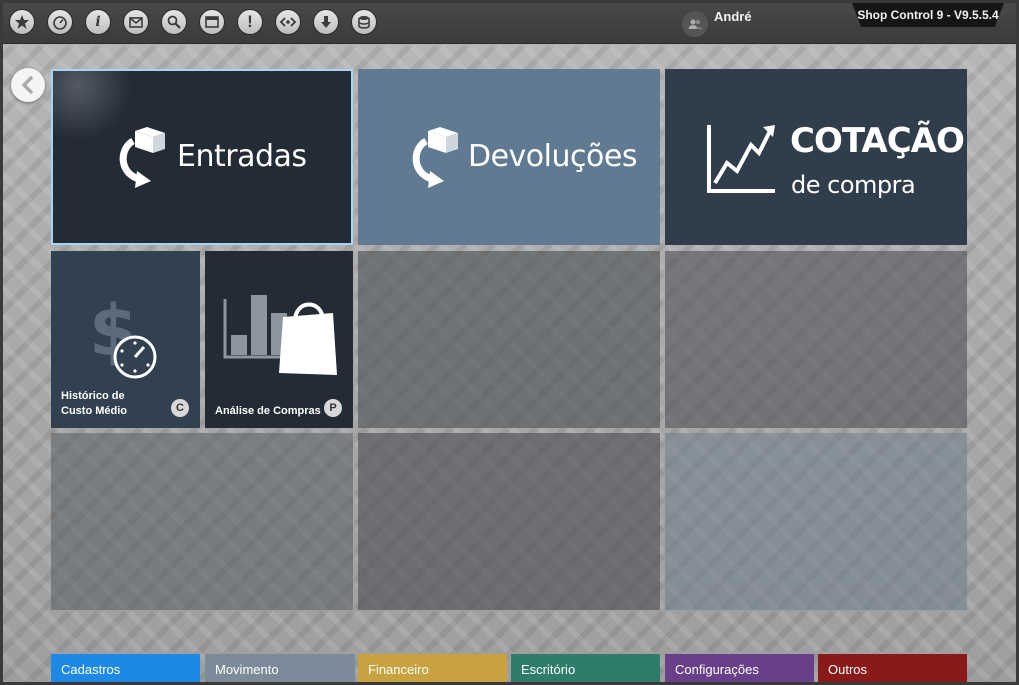 The image size is (1019, 685). Describe the element at coordinates (432, 669) in the screenshot. I see `tab-financeiro: Financeiro` at that location.